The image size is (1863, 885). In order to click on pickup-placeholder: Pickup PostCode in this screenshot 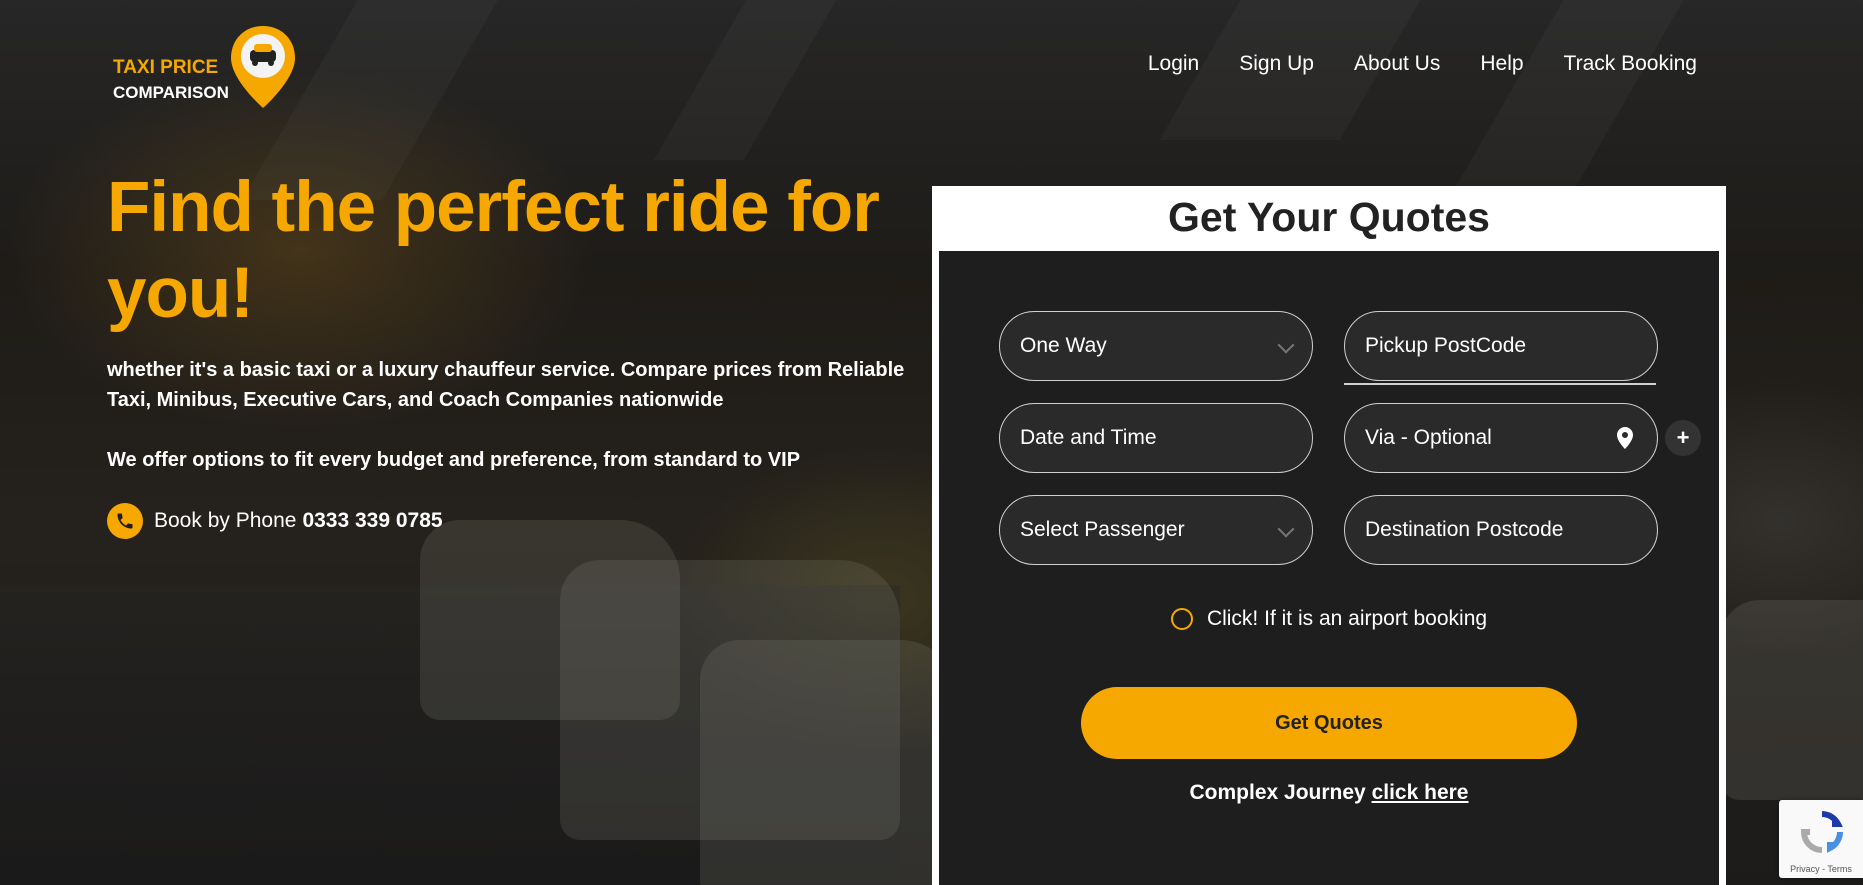, I will do `click(1446, 345)`.